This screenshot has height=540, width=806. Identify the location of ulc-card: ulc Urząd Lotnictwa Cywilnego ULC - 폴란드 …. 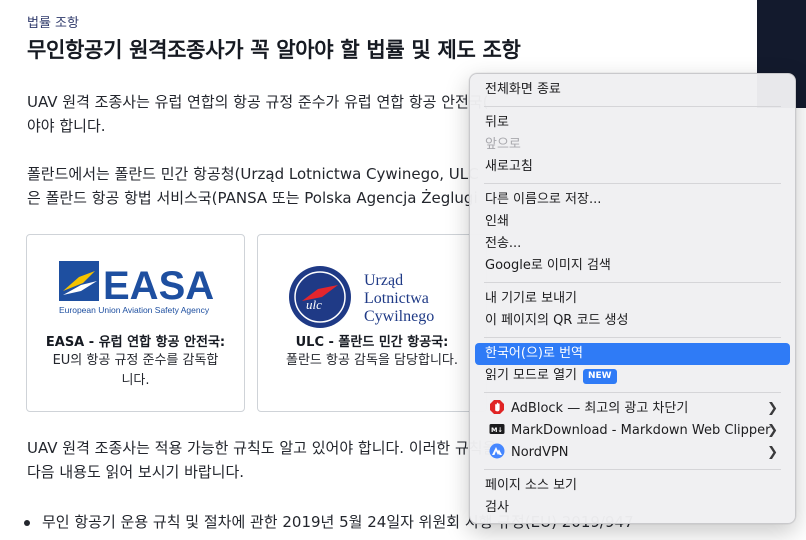
(372, 323).